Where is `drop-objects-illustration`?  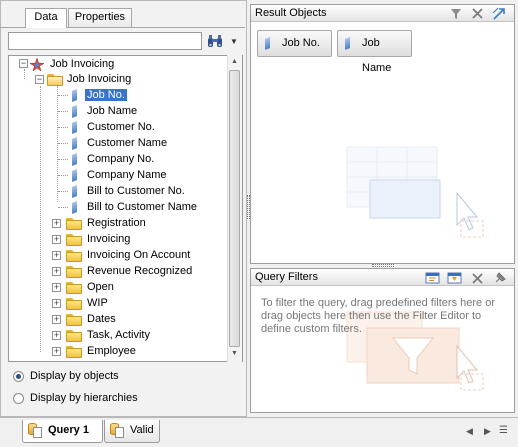 drop-objects-illustration is located at coordinates (415, 192).